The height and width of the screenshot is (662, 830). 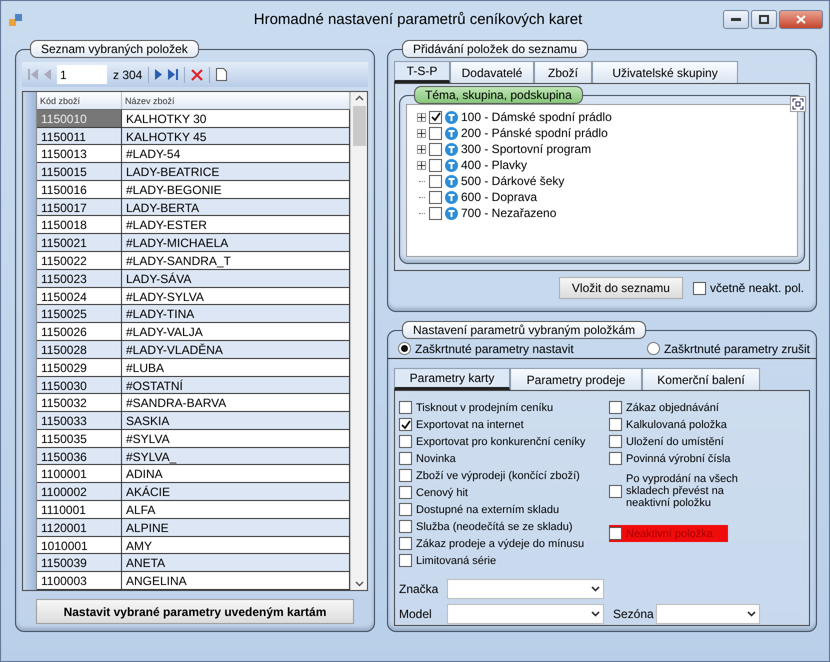 What do you see at coordinates (508, 213) in the screenshot?
I see `tree-item-label: 700 - Nezařazeno` at bounding box center [508, 213].